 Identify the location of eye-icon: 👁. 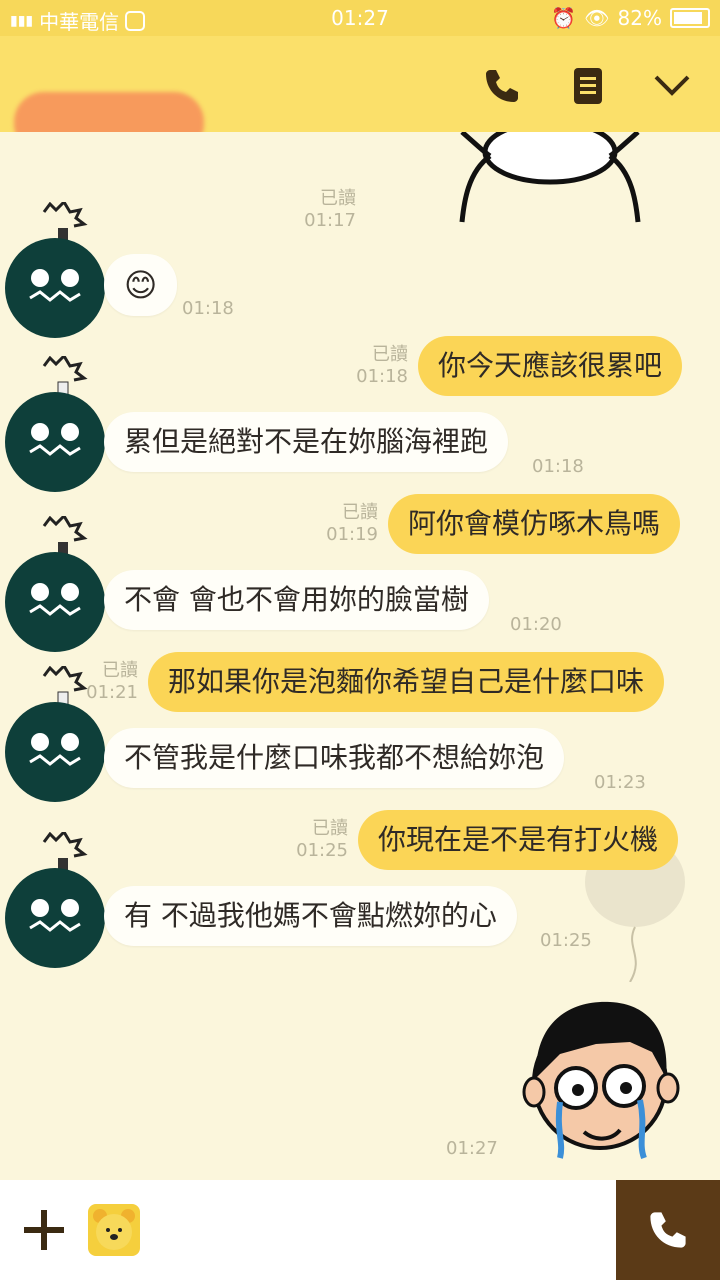
(597, 18).